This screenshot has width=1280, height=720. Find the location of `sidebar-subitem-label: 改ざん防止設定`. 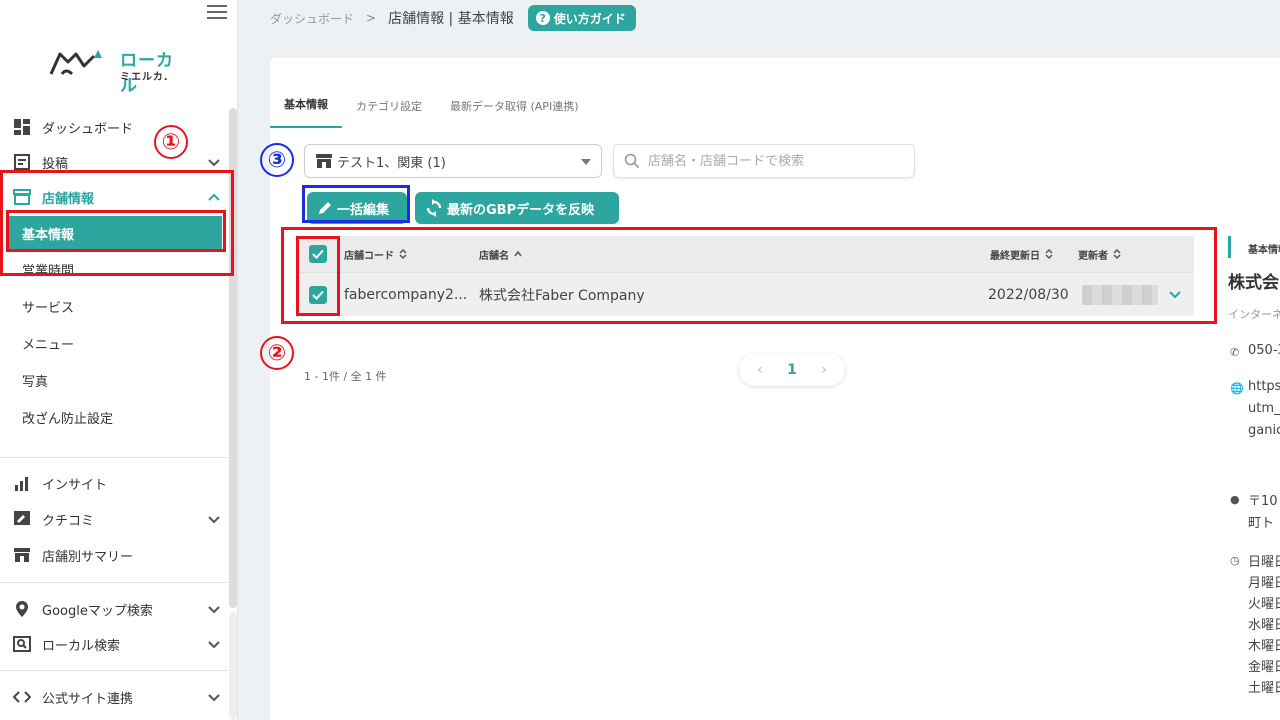

sidebar-subitem-label: 改ざん防止設定 is located at coordinates (68, 419).